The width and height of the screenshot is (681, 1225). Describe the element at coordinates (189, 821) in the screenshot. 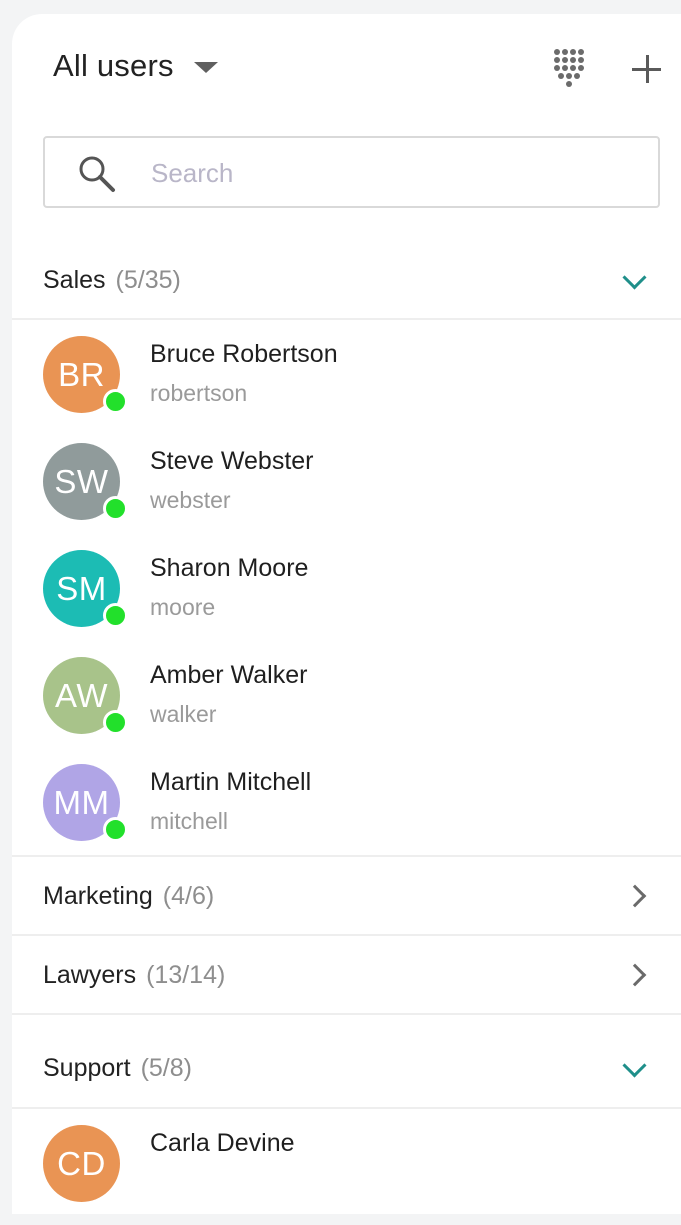

I see `user-login: mitchell` at that location.